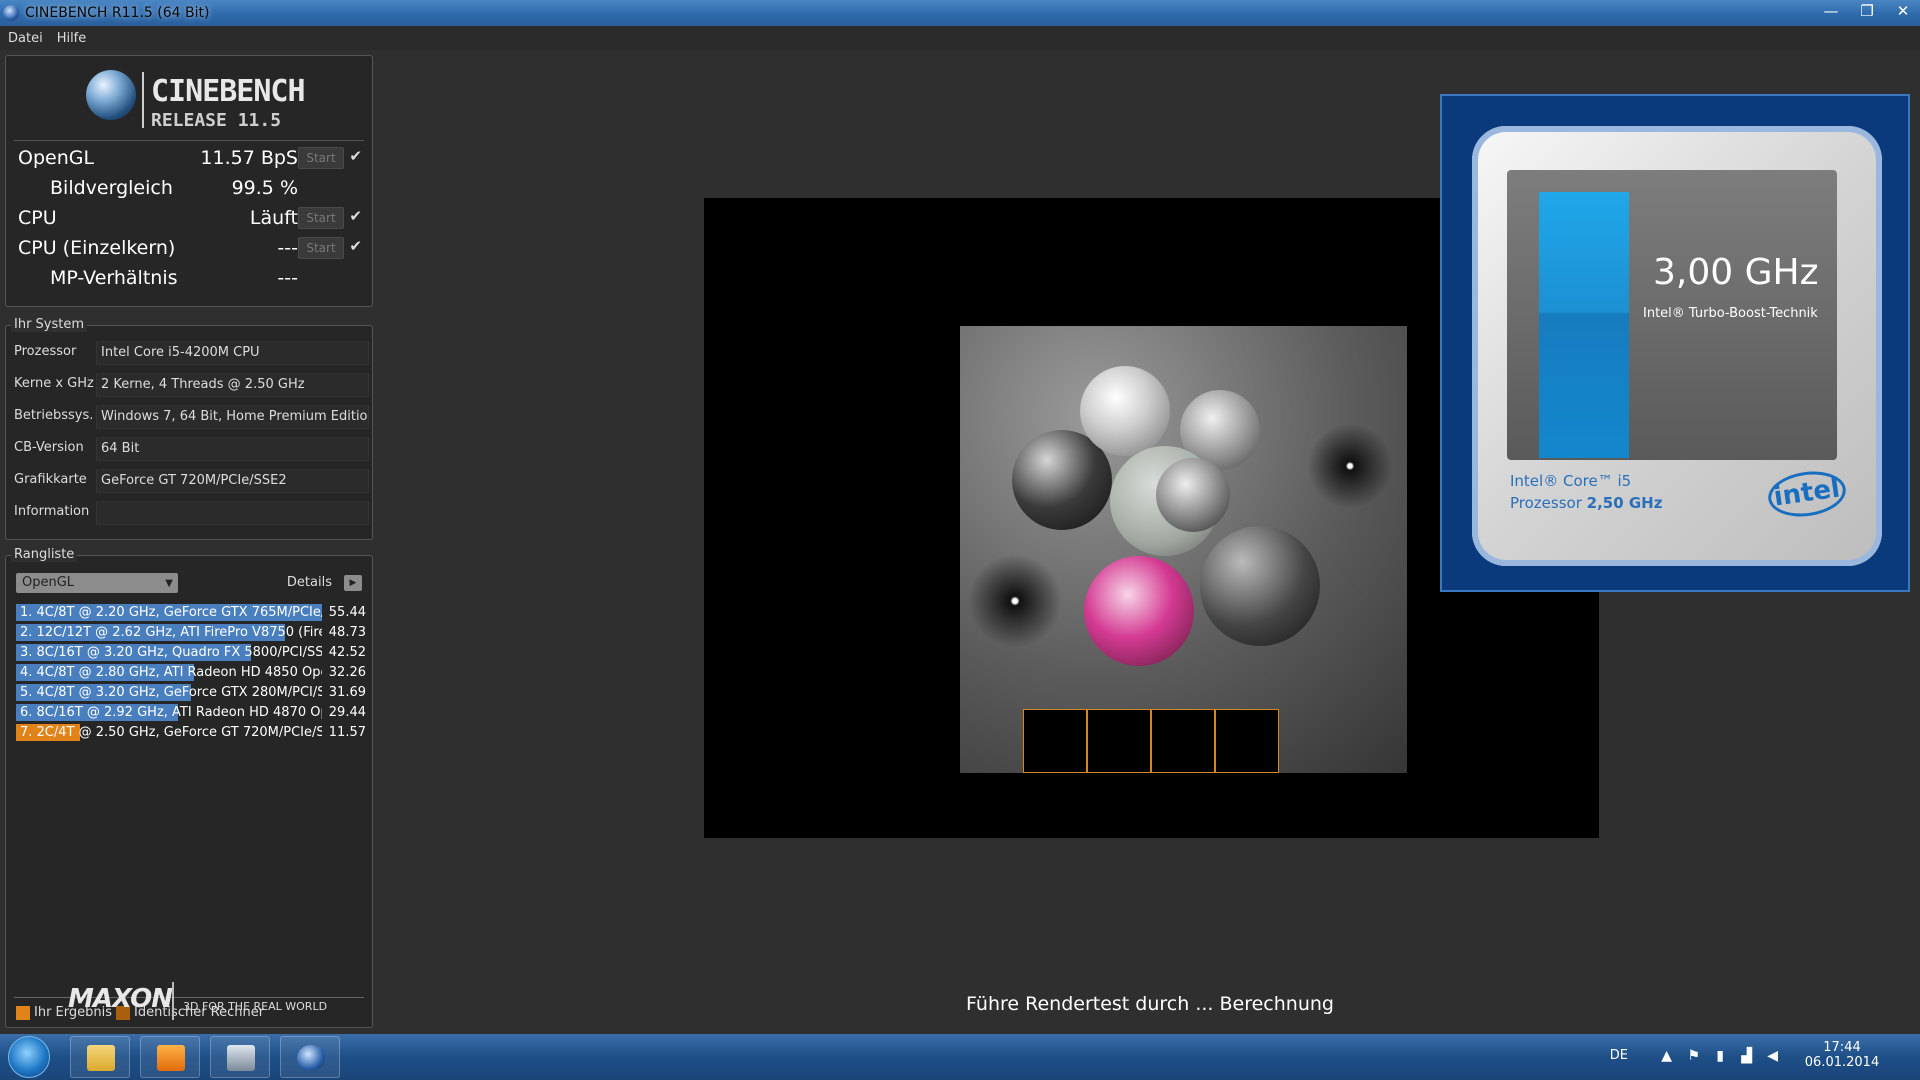 The height and width of the screenshot is (1080, 1920). What do you see at coordinates (72, 38) in the screenshot?
I see `menu-hilfe: Hilfe` at bounding box center [72, 38].